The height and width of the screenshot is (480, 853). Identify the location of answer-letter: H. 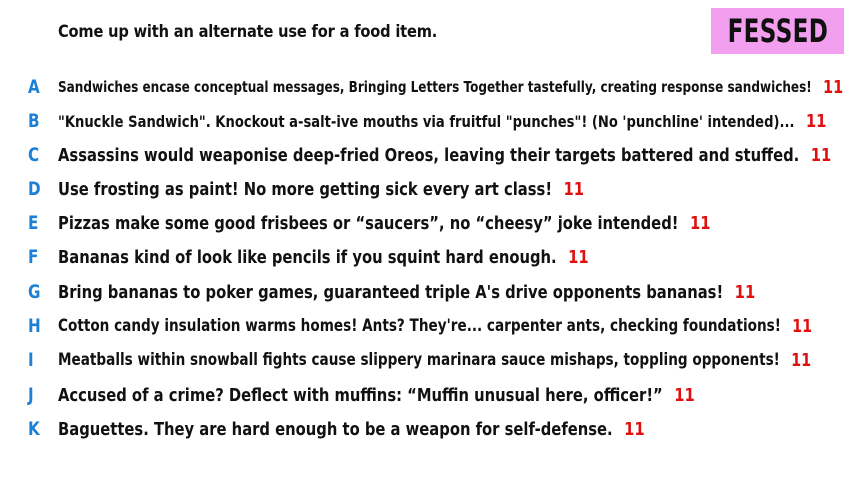
(34, 326).